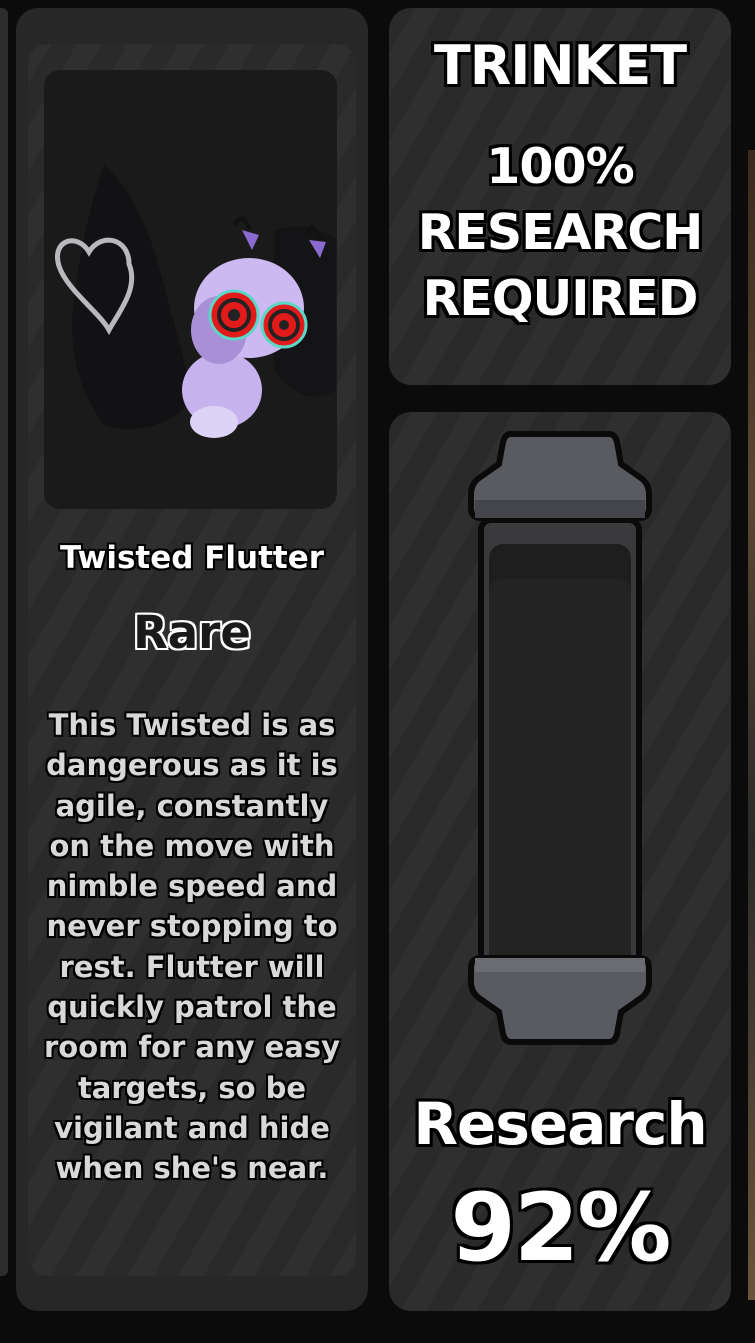  Describe the element at coordinates (214, 422) in the screenshot. I see `creature-legs` at that location.